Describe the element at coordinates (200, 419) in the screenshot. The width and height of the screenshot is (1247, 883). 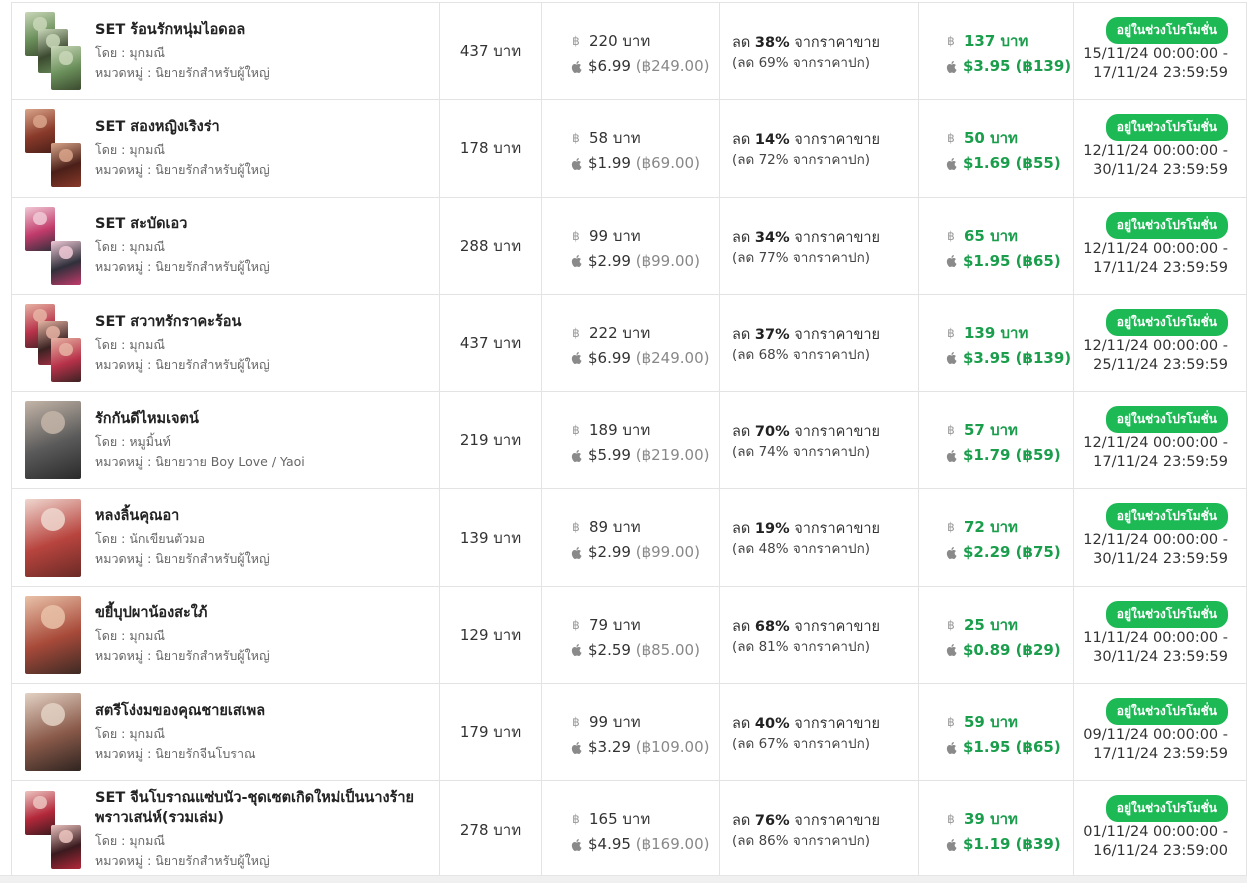
I see `book-title: รักกันดีไหมเจตน์` at that location.